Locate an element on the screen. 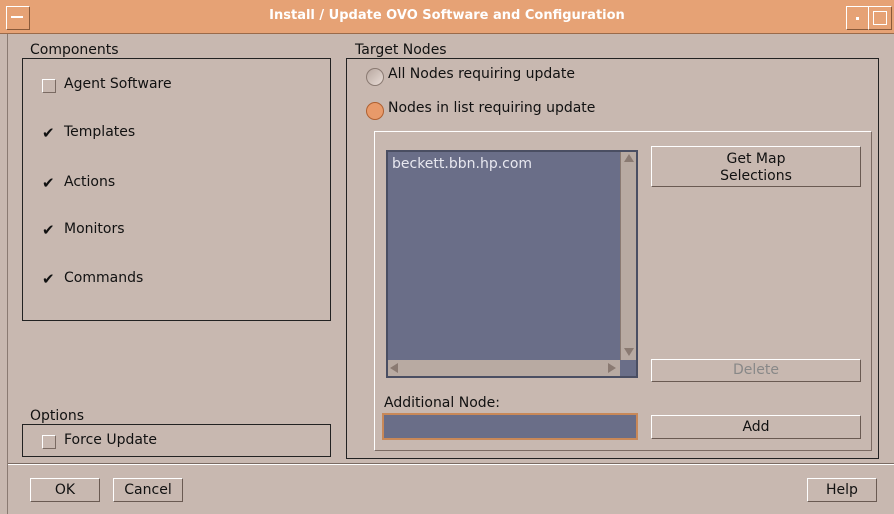 Image resolution: width=894 pixels, height=514 pixels. window-border-left is located at coordinates (4, 274).